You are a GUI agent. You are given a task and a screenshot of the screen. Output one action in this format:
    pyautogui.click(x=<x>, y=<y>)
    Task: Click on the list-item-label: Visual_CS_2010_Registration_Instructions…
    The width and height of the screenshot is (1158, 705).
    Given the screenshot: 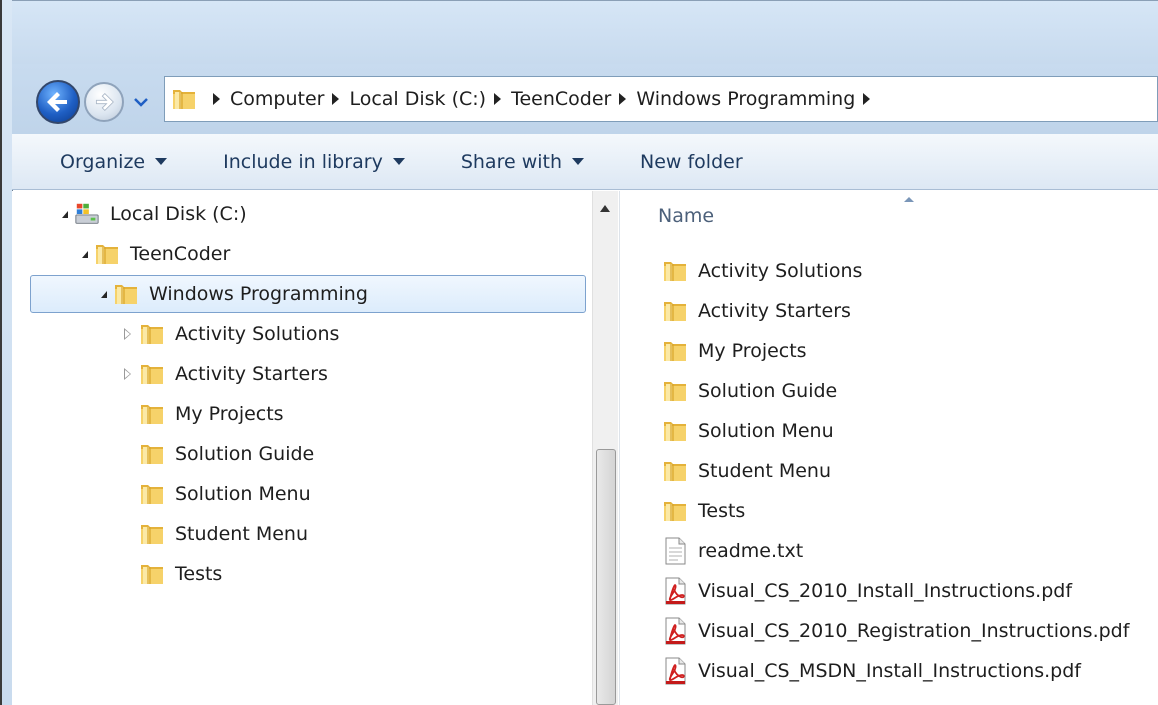 What is the action you would take?
    pyautogui.click(x=914, y=631)
    